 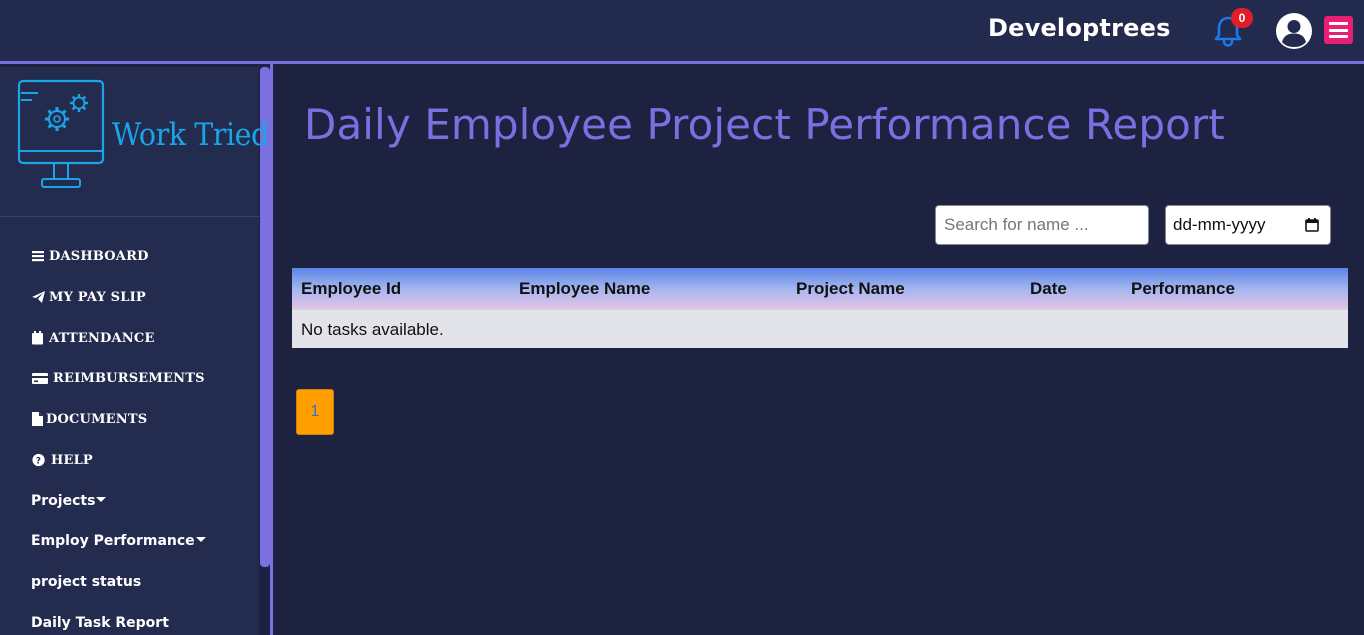 What do you see at coordinates (97, 297) in the screenshot?
I see `sidebar-item-label: MY PAY SLIP` at bounding box center [97, 297].